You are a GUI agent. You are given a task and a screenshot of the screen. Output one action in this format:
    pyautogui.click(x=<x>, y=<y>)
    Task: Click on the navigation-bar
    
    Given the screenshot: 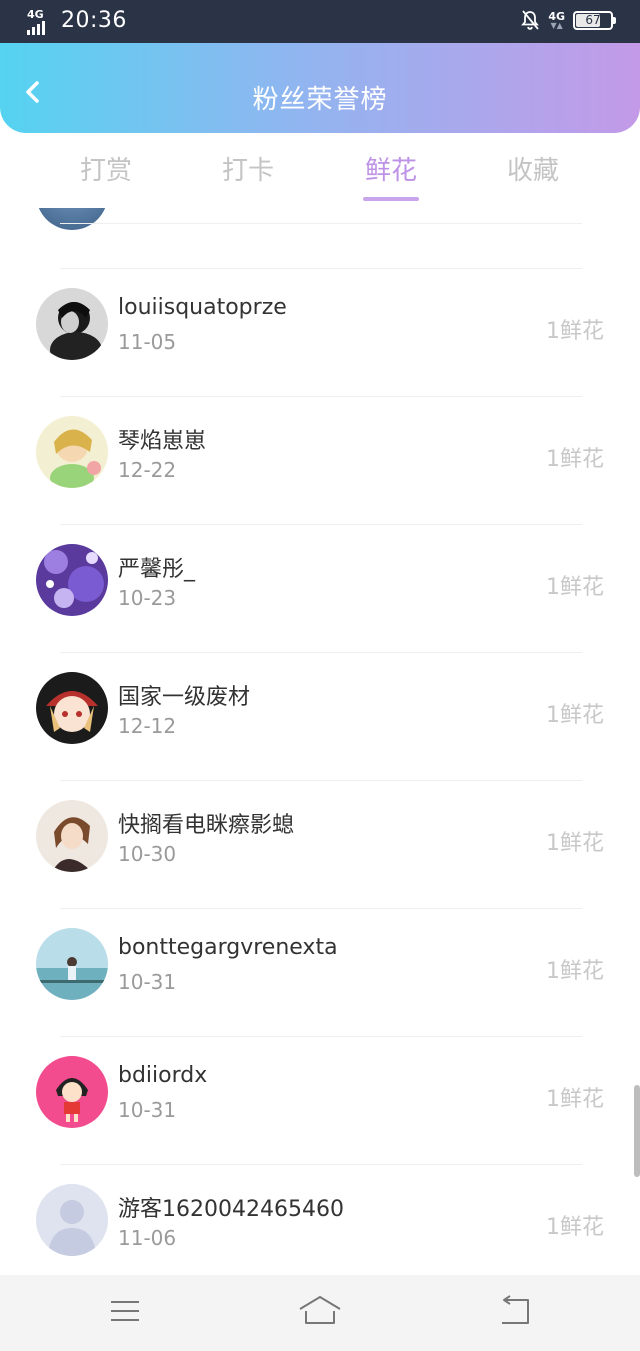 What is the action you would take?
    pyautogui.click(x=320, y=1313)
    